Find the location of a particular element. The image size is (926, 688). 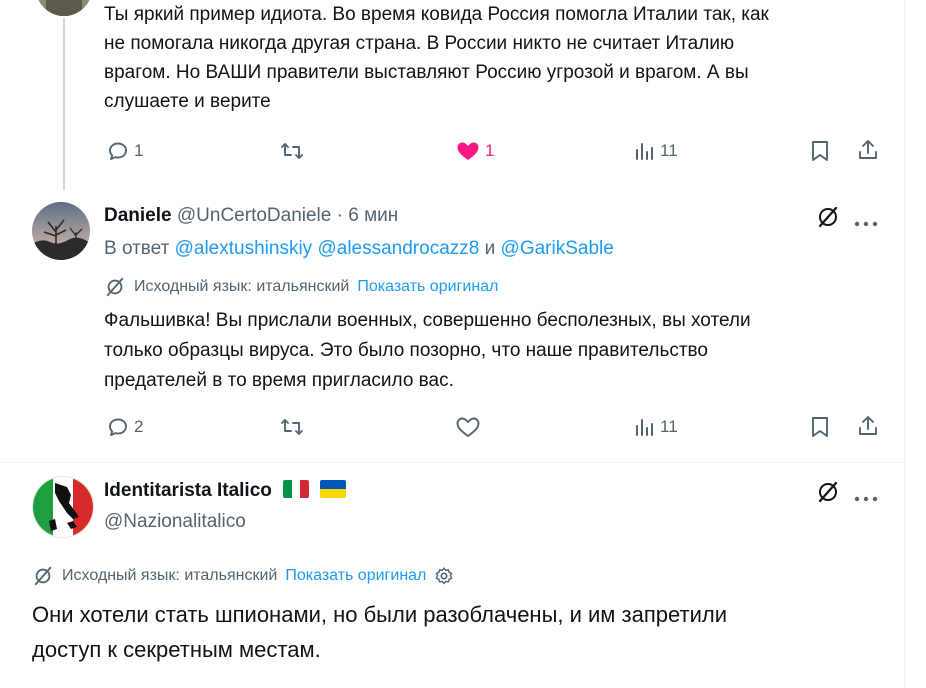

divider is located at coordinates (452, 462).